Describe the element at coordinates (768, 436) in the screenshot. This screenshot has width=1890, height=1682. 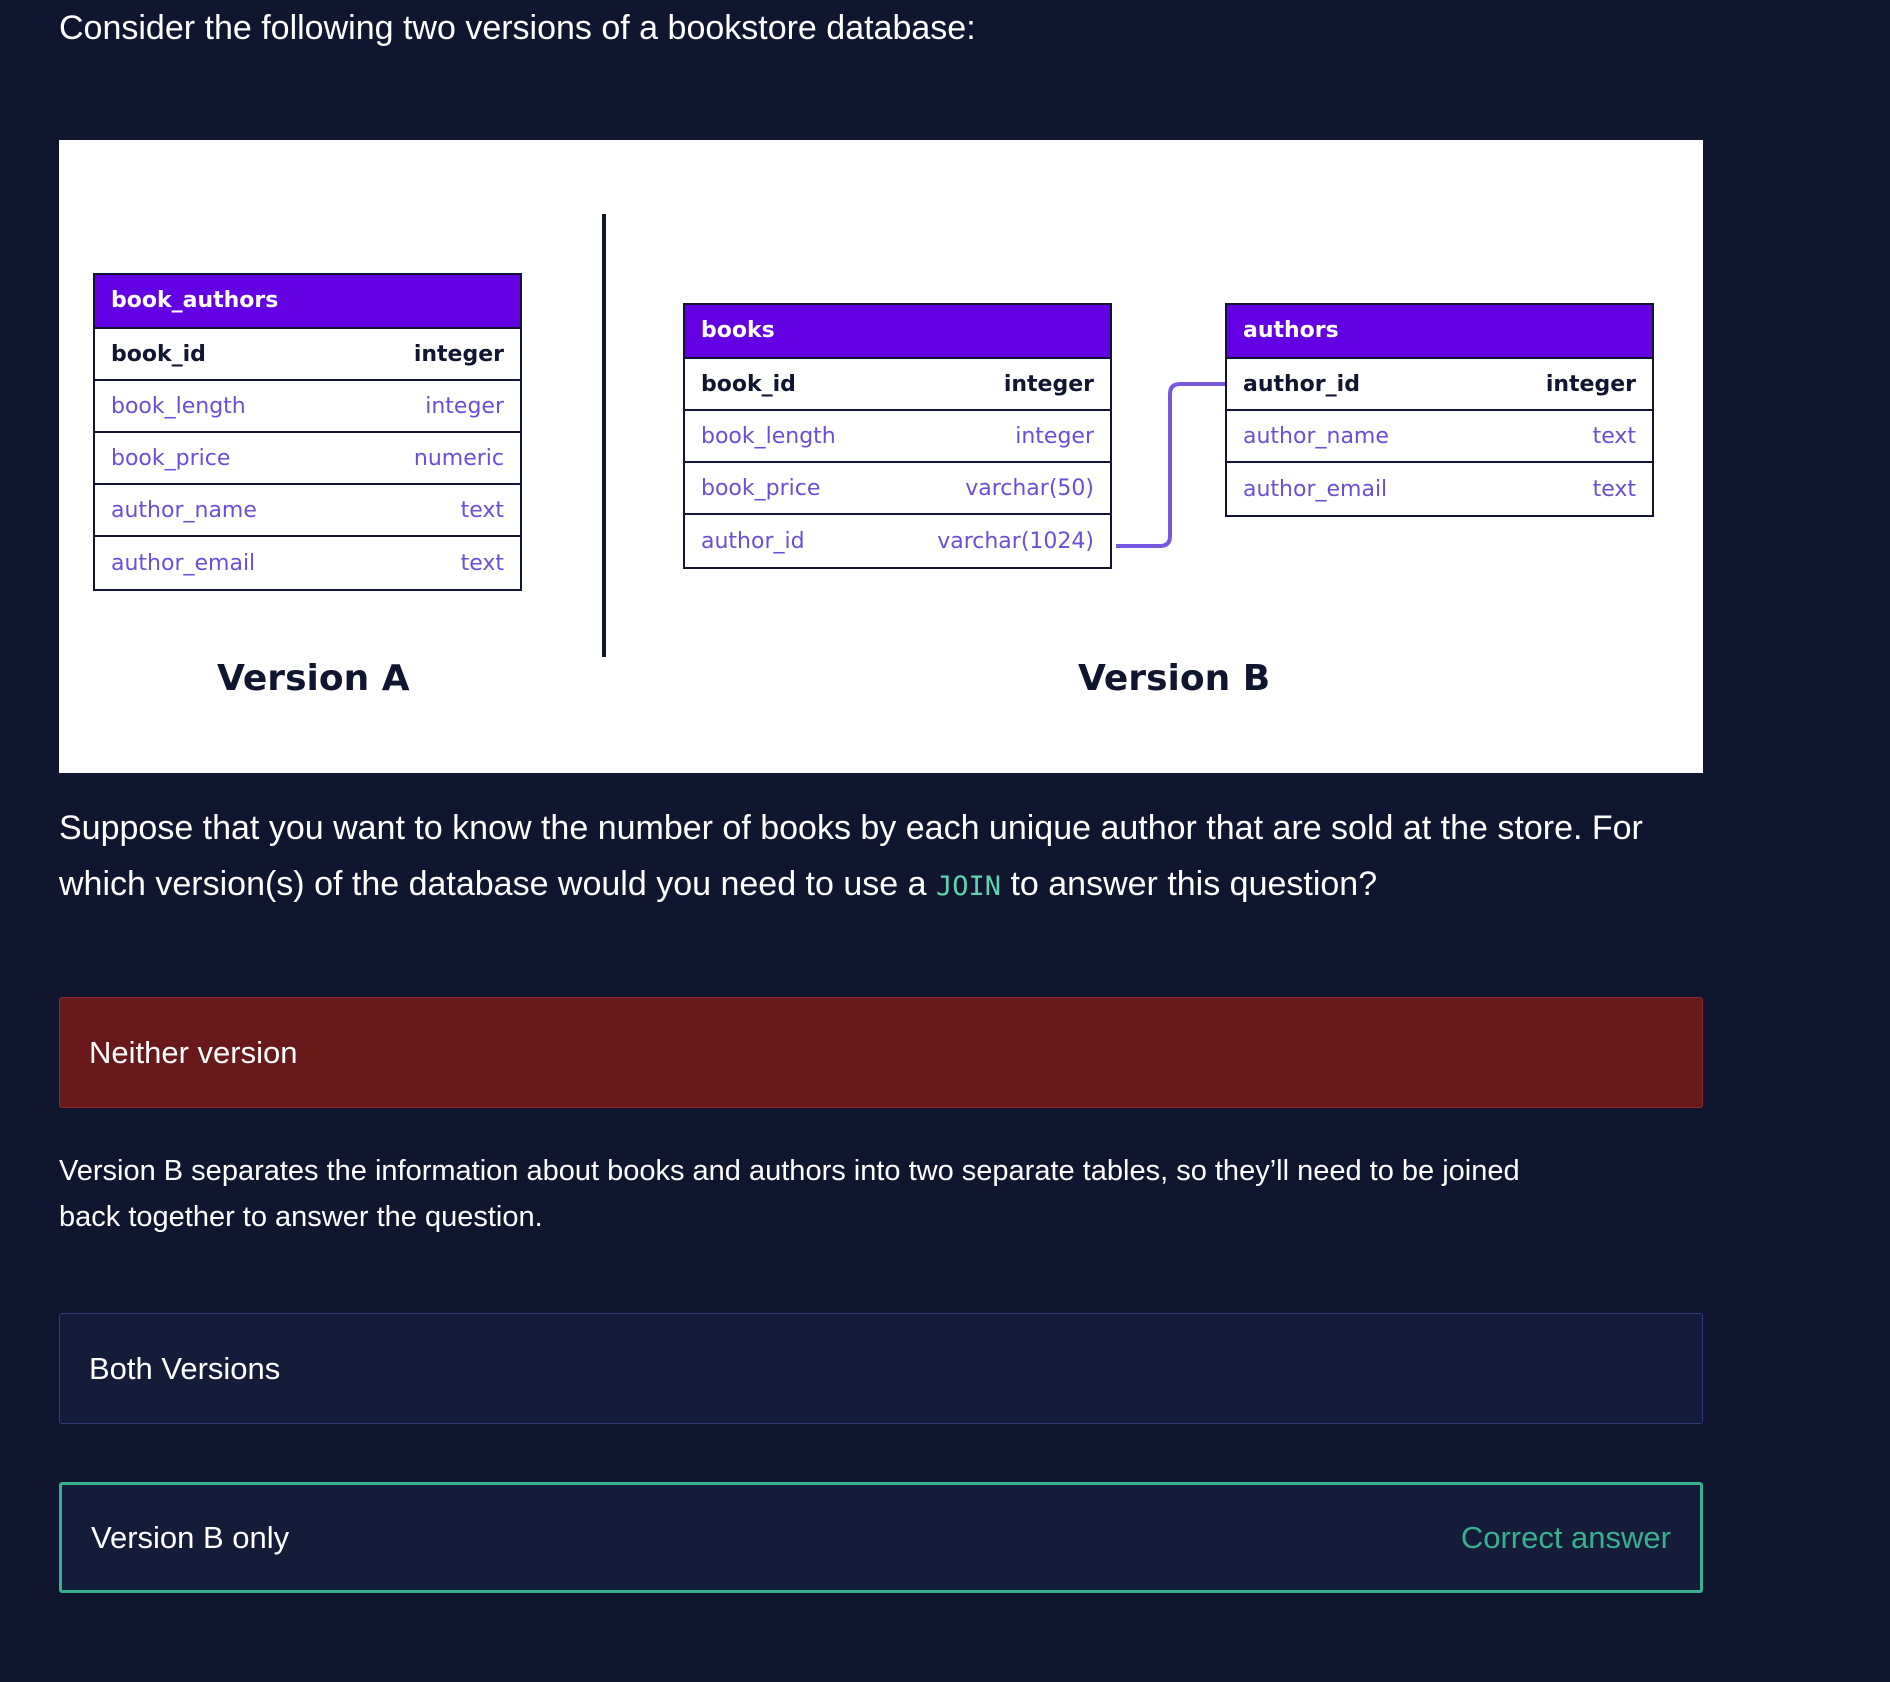
I see `field-name: book_length` at that location.